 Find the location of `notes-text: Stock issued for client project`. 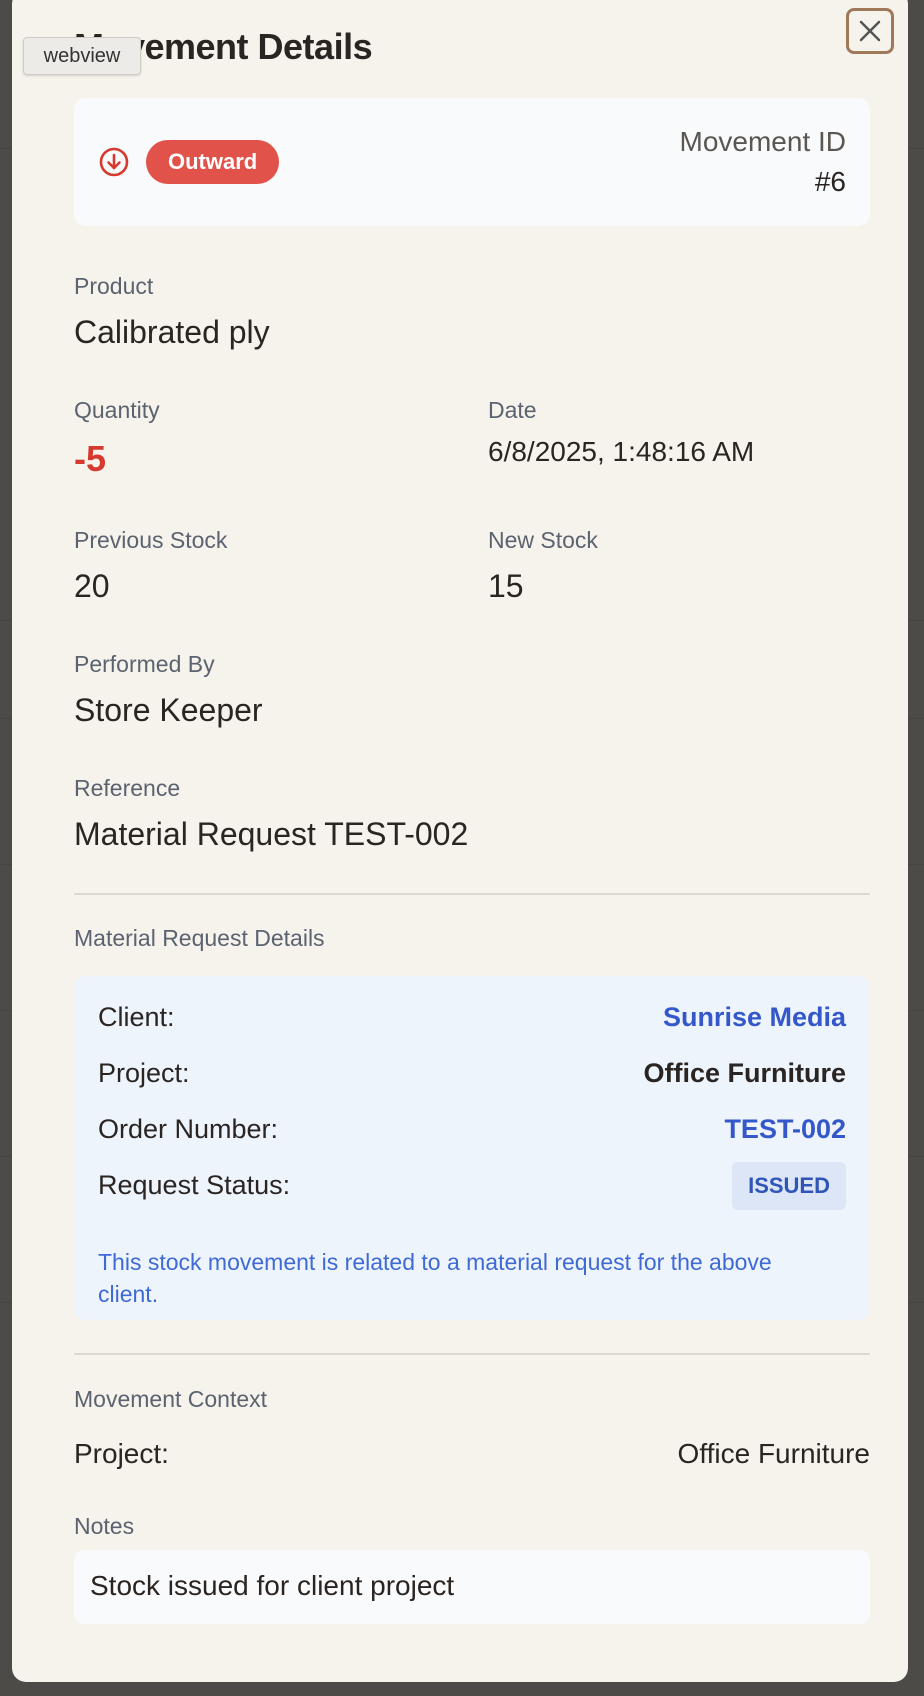

notes-text: Stock issued for client project is located at coordinates (272, 1585).